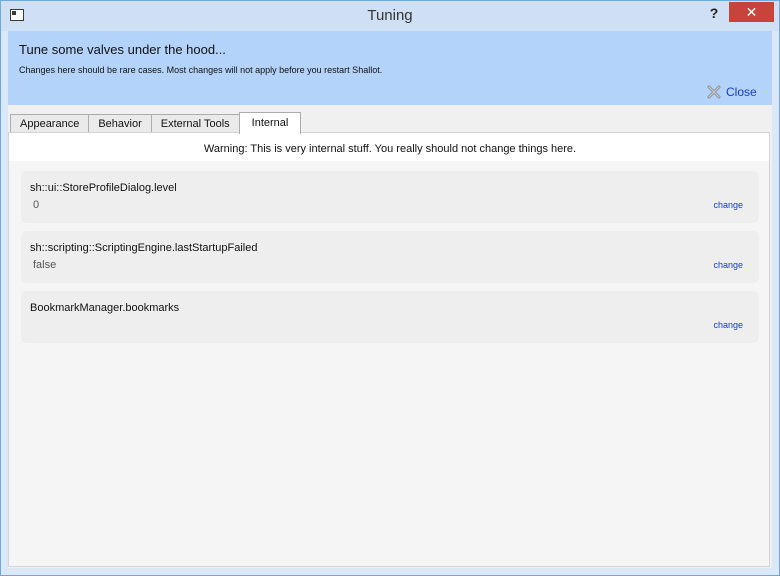 This screenshot has width=780, height=576. What do you see at coordinates (120, 123) in the screenshot?
I see `tab-behavior: Behavior` at bounding box center [120, 123].